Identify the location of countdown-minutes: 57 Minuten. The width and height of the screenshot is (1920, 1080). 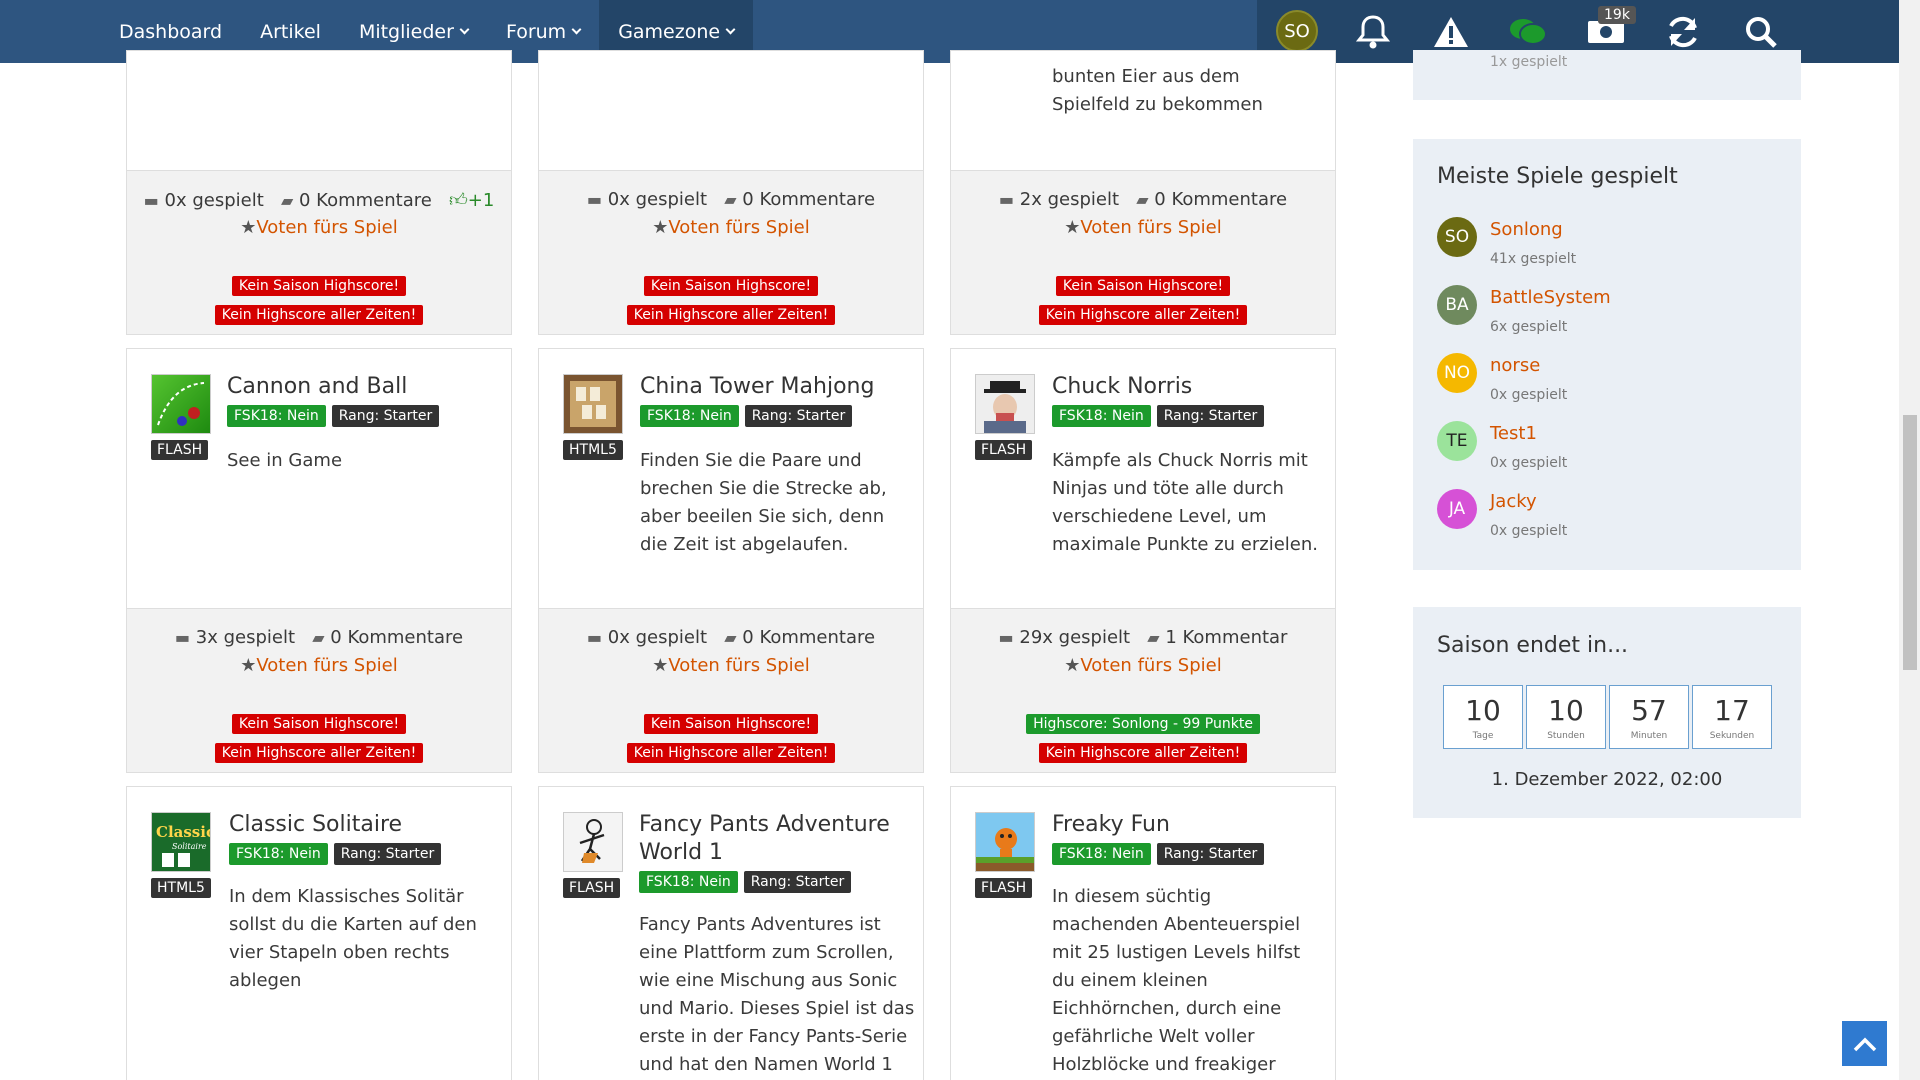
(1649, 717).